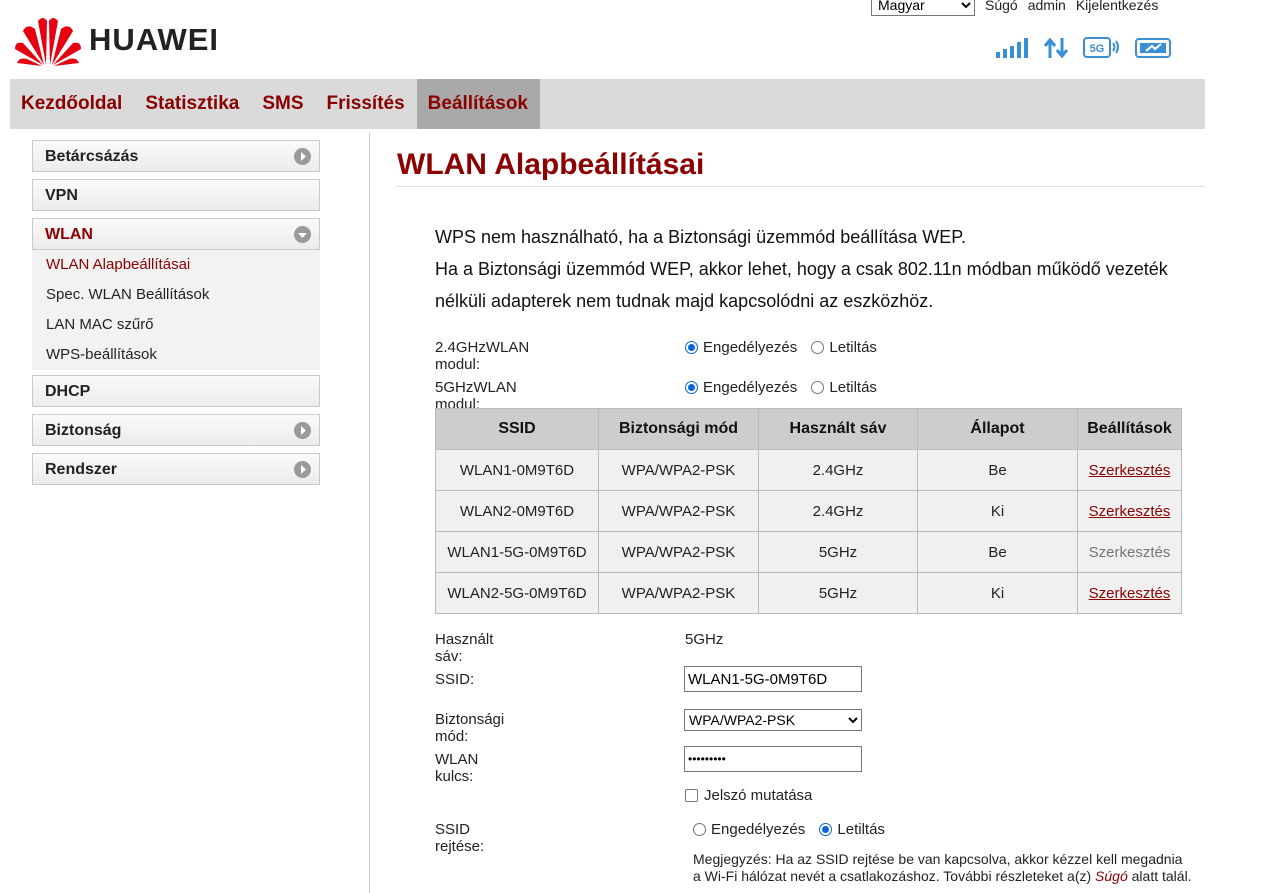 The image size is (1262, 893). What do you see at coordinates (460, 838) in the screenshot?
I see `hide-ssid-label: SSID rejtése:` at bounding box center [460, 838].